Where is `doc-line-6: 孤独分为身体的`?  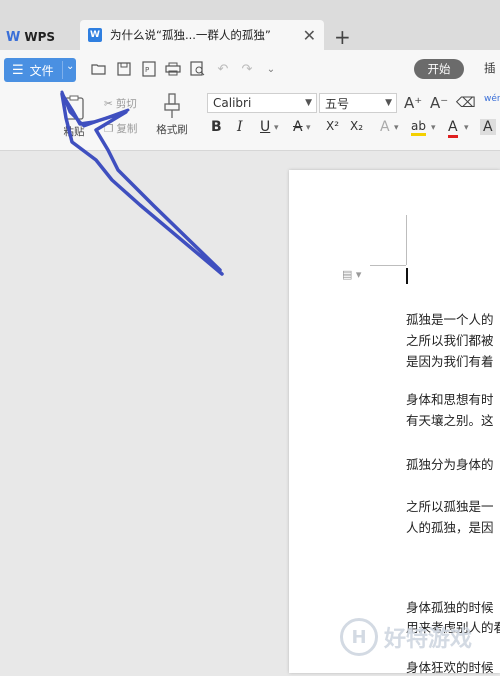
doc-line-6: 孤独分为身体的 is located at coordinates (450, 464).